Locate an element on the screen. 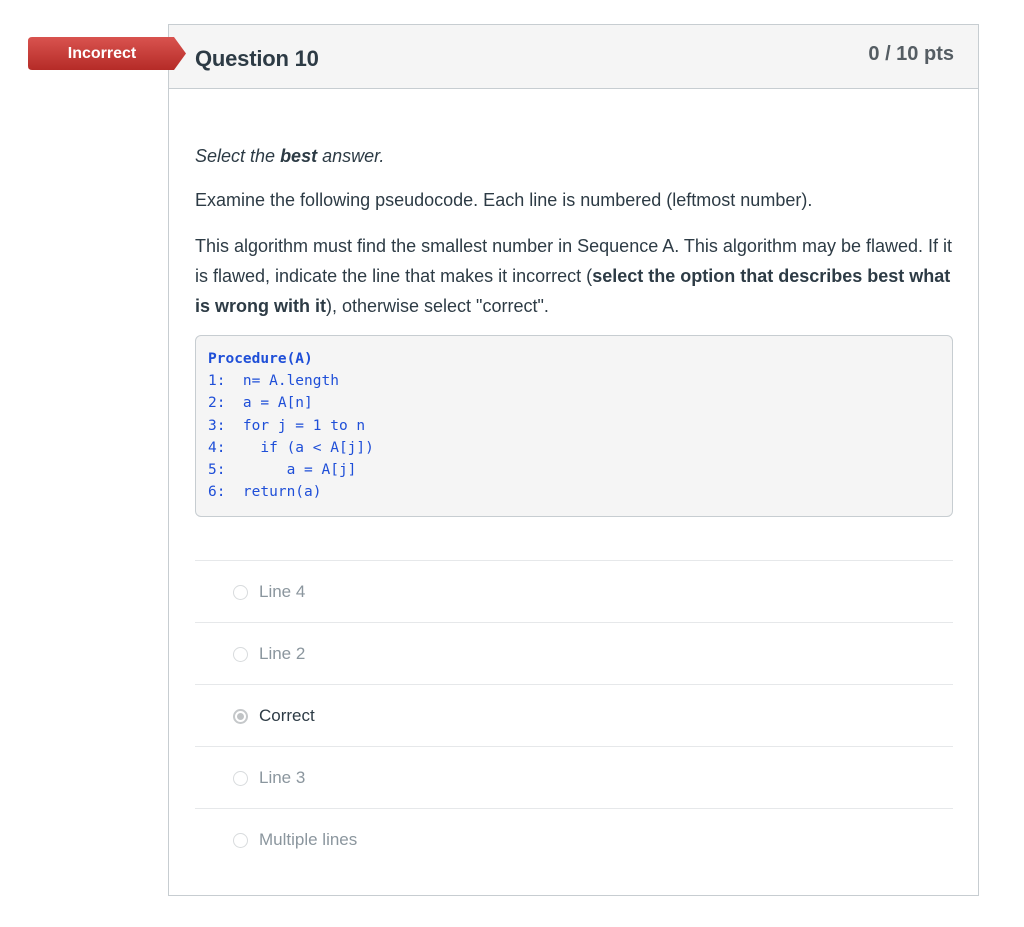 Image resolution: width=1024 pixels, height=927 pixels. status-flag-label: Incorrect is located at coordinates (102, 53).